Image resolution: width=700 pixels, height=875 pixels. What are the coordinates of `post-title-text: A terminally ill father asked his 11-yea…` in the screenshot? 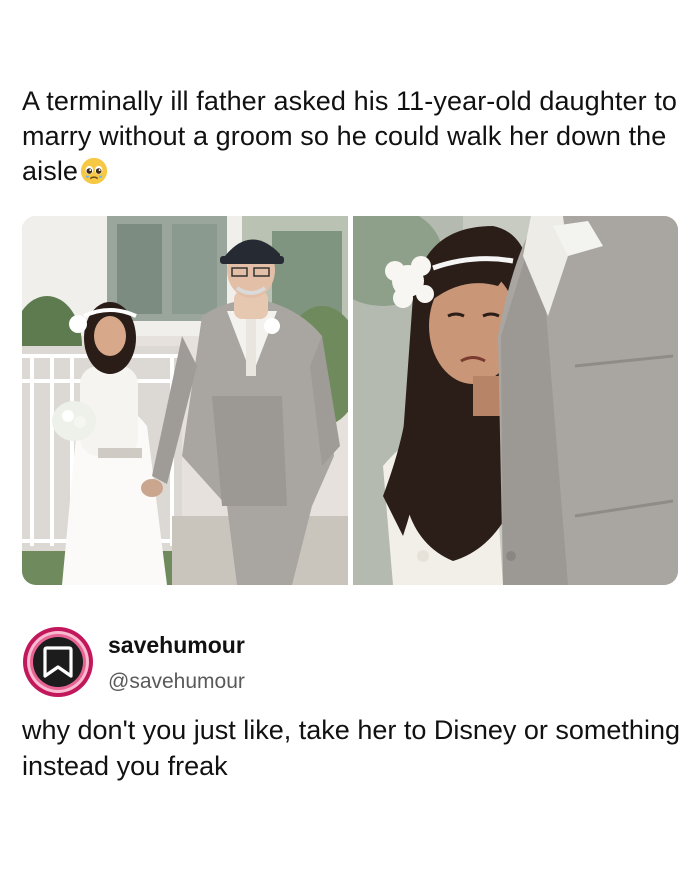 It's located at (350, 136).